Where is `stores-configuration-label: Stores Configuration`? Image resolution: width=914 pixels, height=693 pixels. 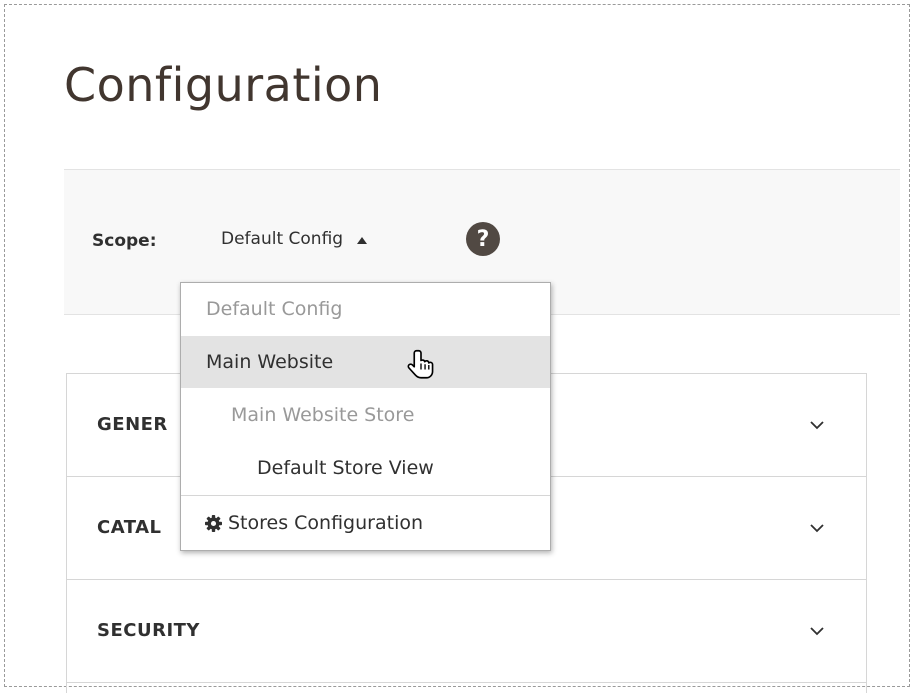 stores-configuration-label: Stores Configuration is located at coordinates (326, 523).